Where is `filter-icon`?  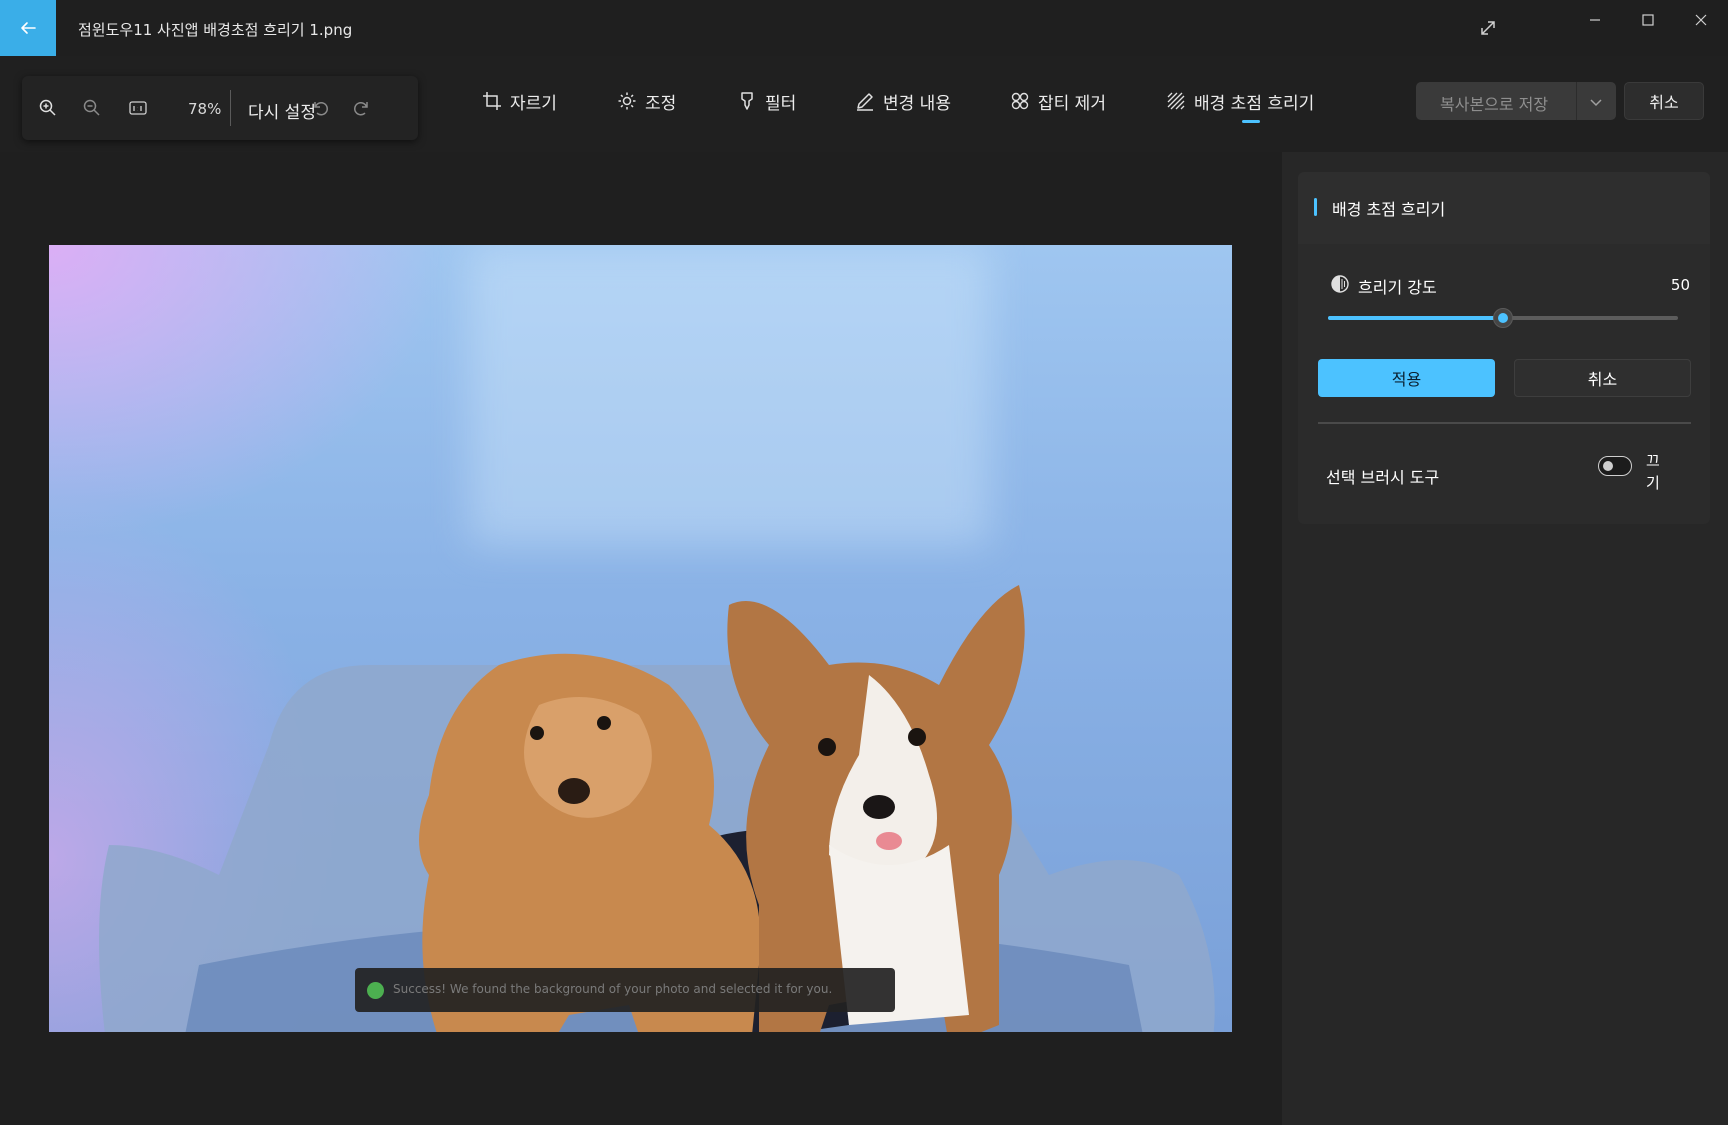 filter-icon is located at coordinates (747, 101).